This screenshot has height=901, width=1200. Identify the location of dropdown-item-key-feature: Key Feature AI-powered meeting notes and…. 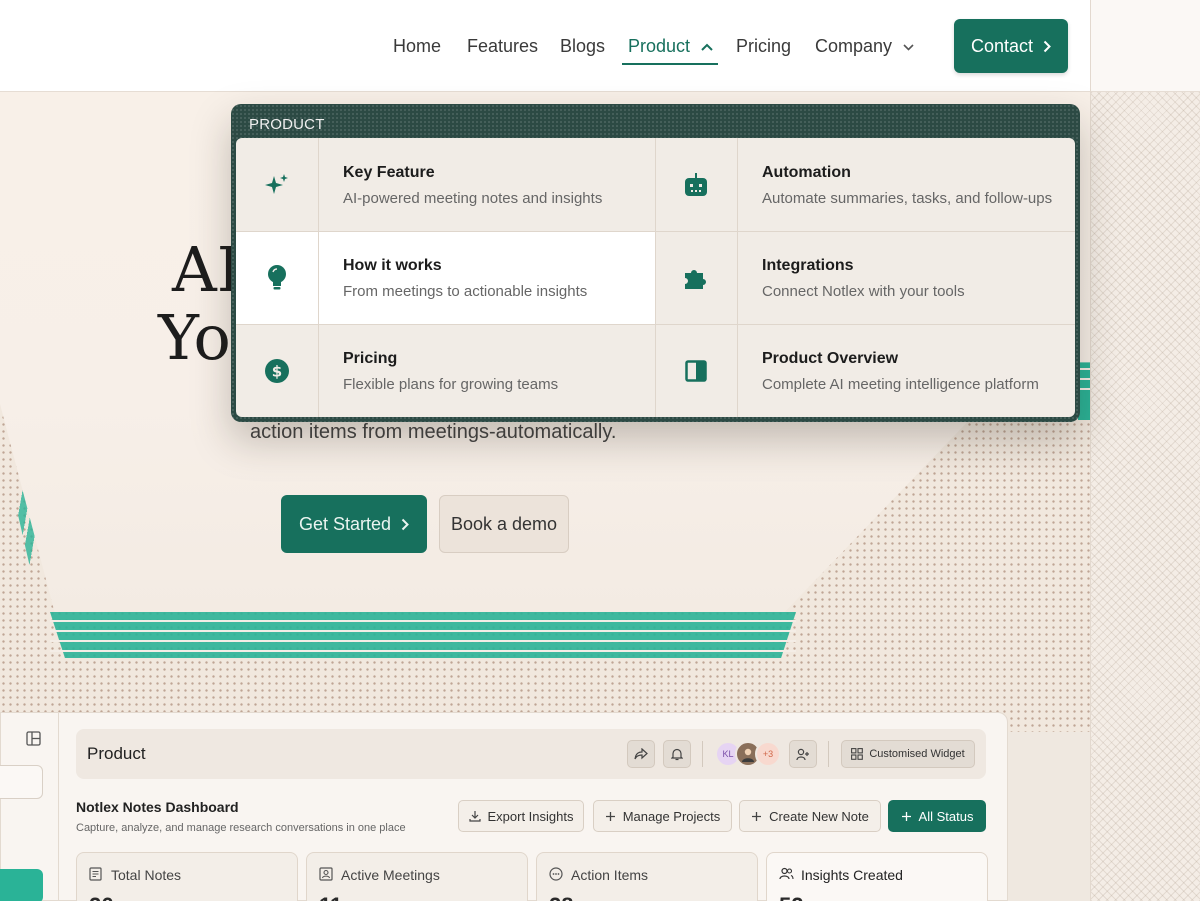
(445, 184).